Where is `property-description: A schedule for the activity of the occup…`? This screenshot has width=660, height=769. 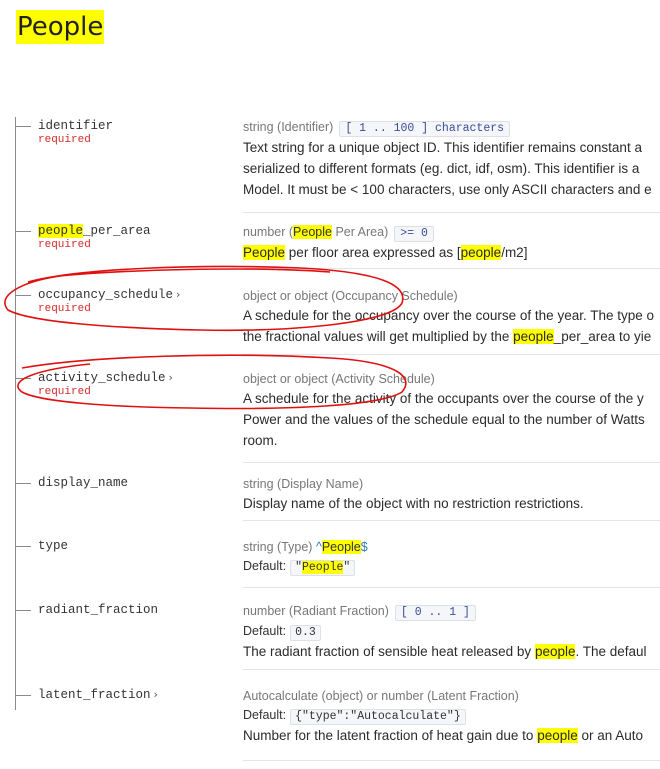 property-description: A schedule for the activity of the occup… is located at coordinates (444, 419).